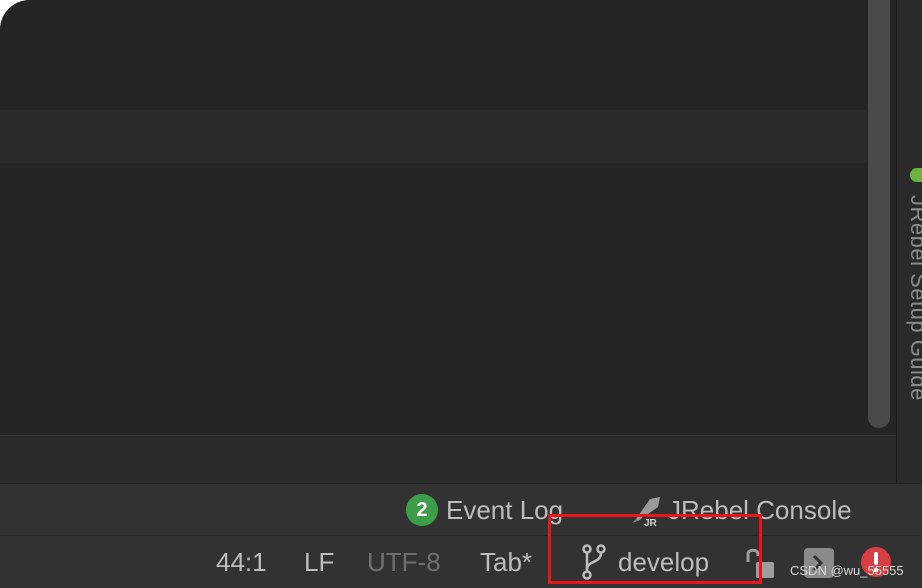 This screenshot has height=588, width=922. I want to click on indent-widget: Tab*, so click(506, 562).